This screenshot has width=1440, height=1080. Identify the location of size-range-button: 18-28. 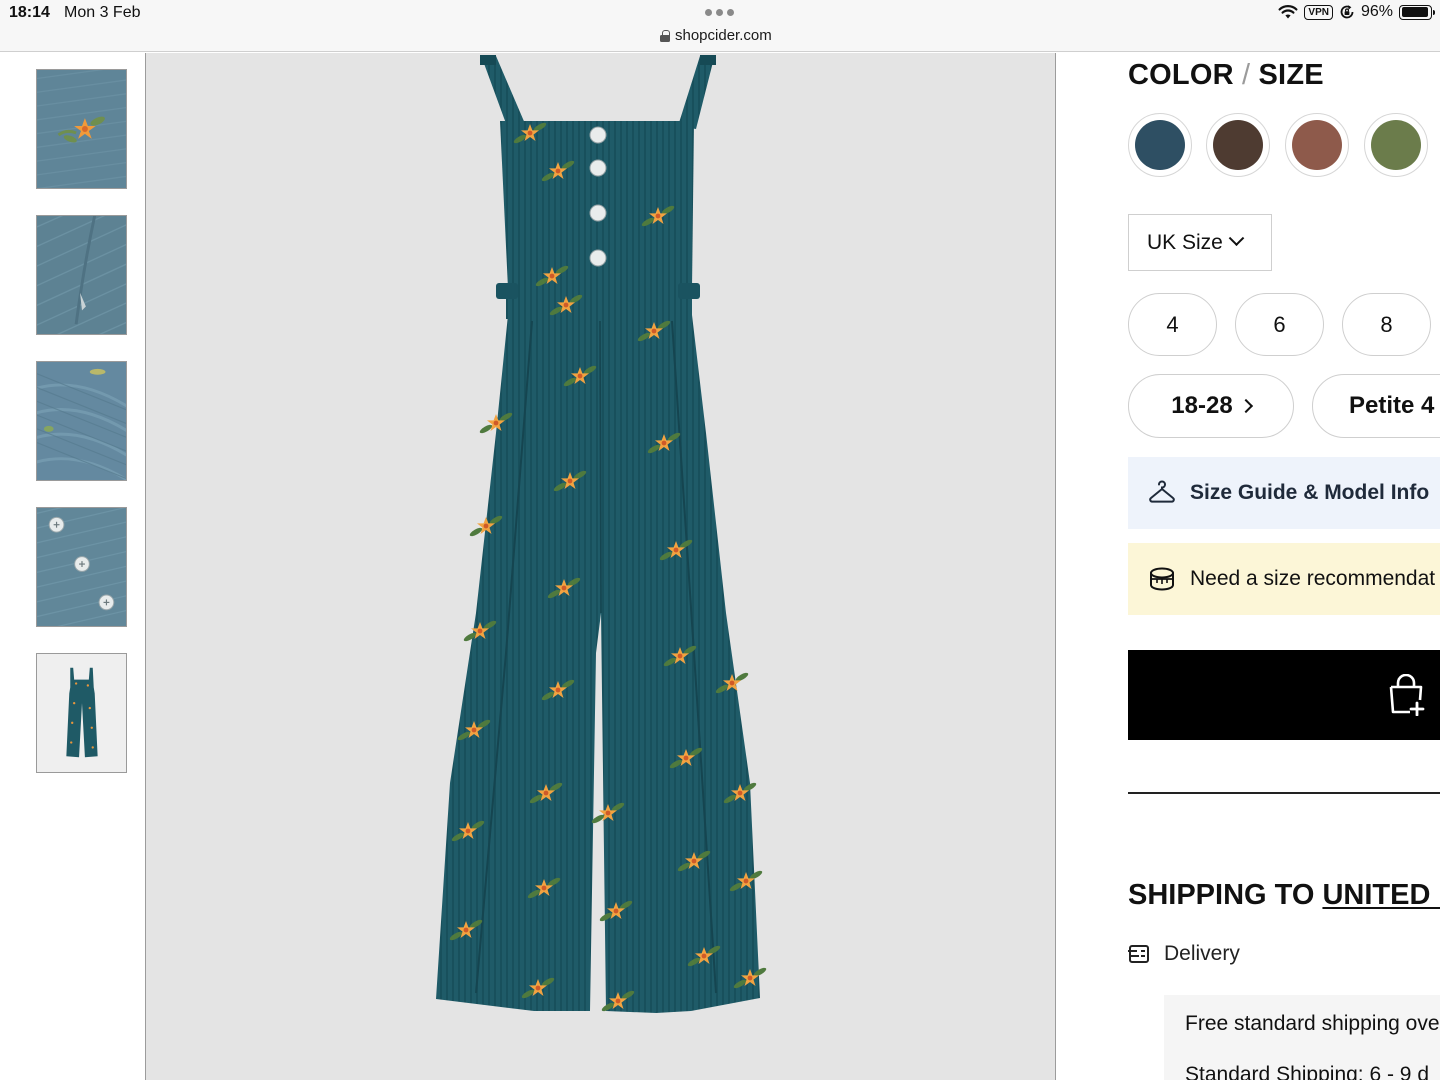
(1211, 406).